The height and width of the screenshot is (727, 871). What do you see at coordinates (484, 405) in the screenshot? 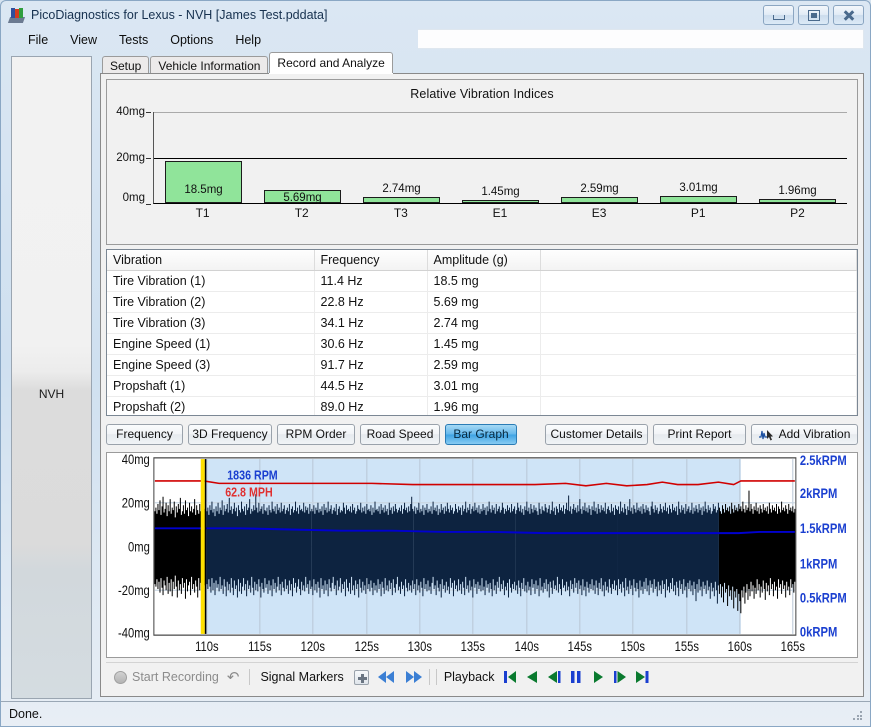
I see `cell-amplitude: 1.96 mg` at bounding box center [484, 405].